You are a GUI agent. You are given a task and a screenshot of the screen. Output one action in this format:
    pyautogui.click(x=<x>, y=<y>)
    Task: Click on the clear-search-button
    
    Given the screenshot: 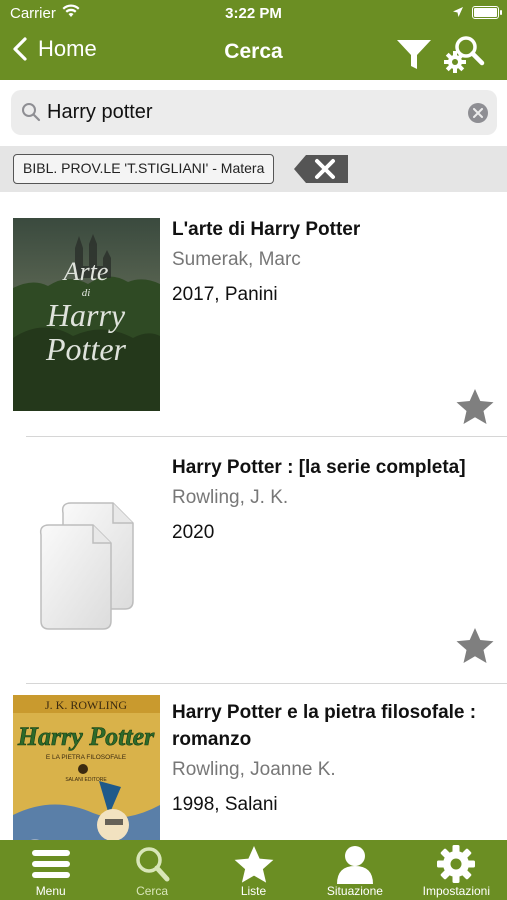 What is the action you would take?
    pyautogui.click(x=478, y=113)
    